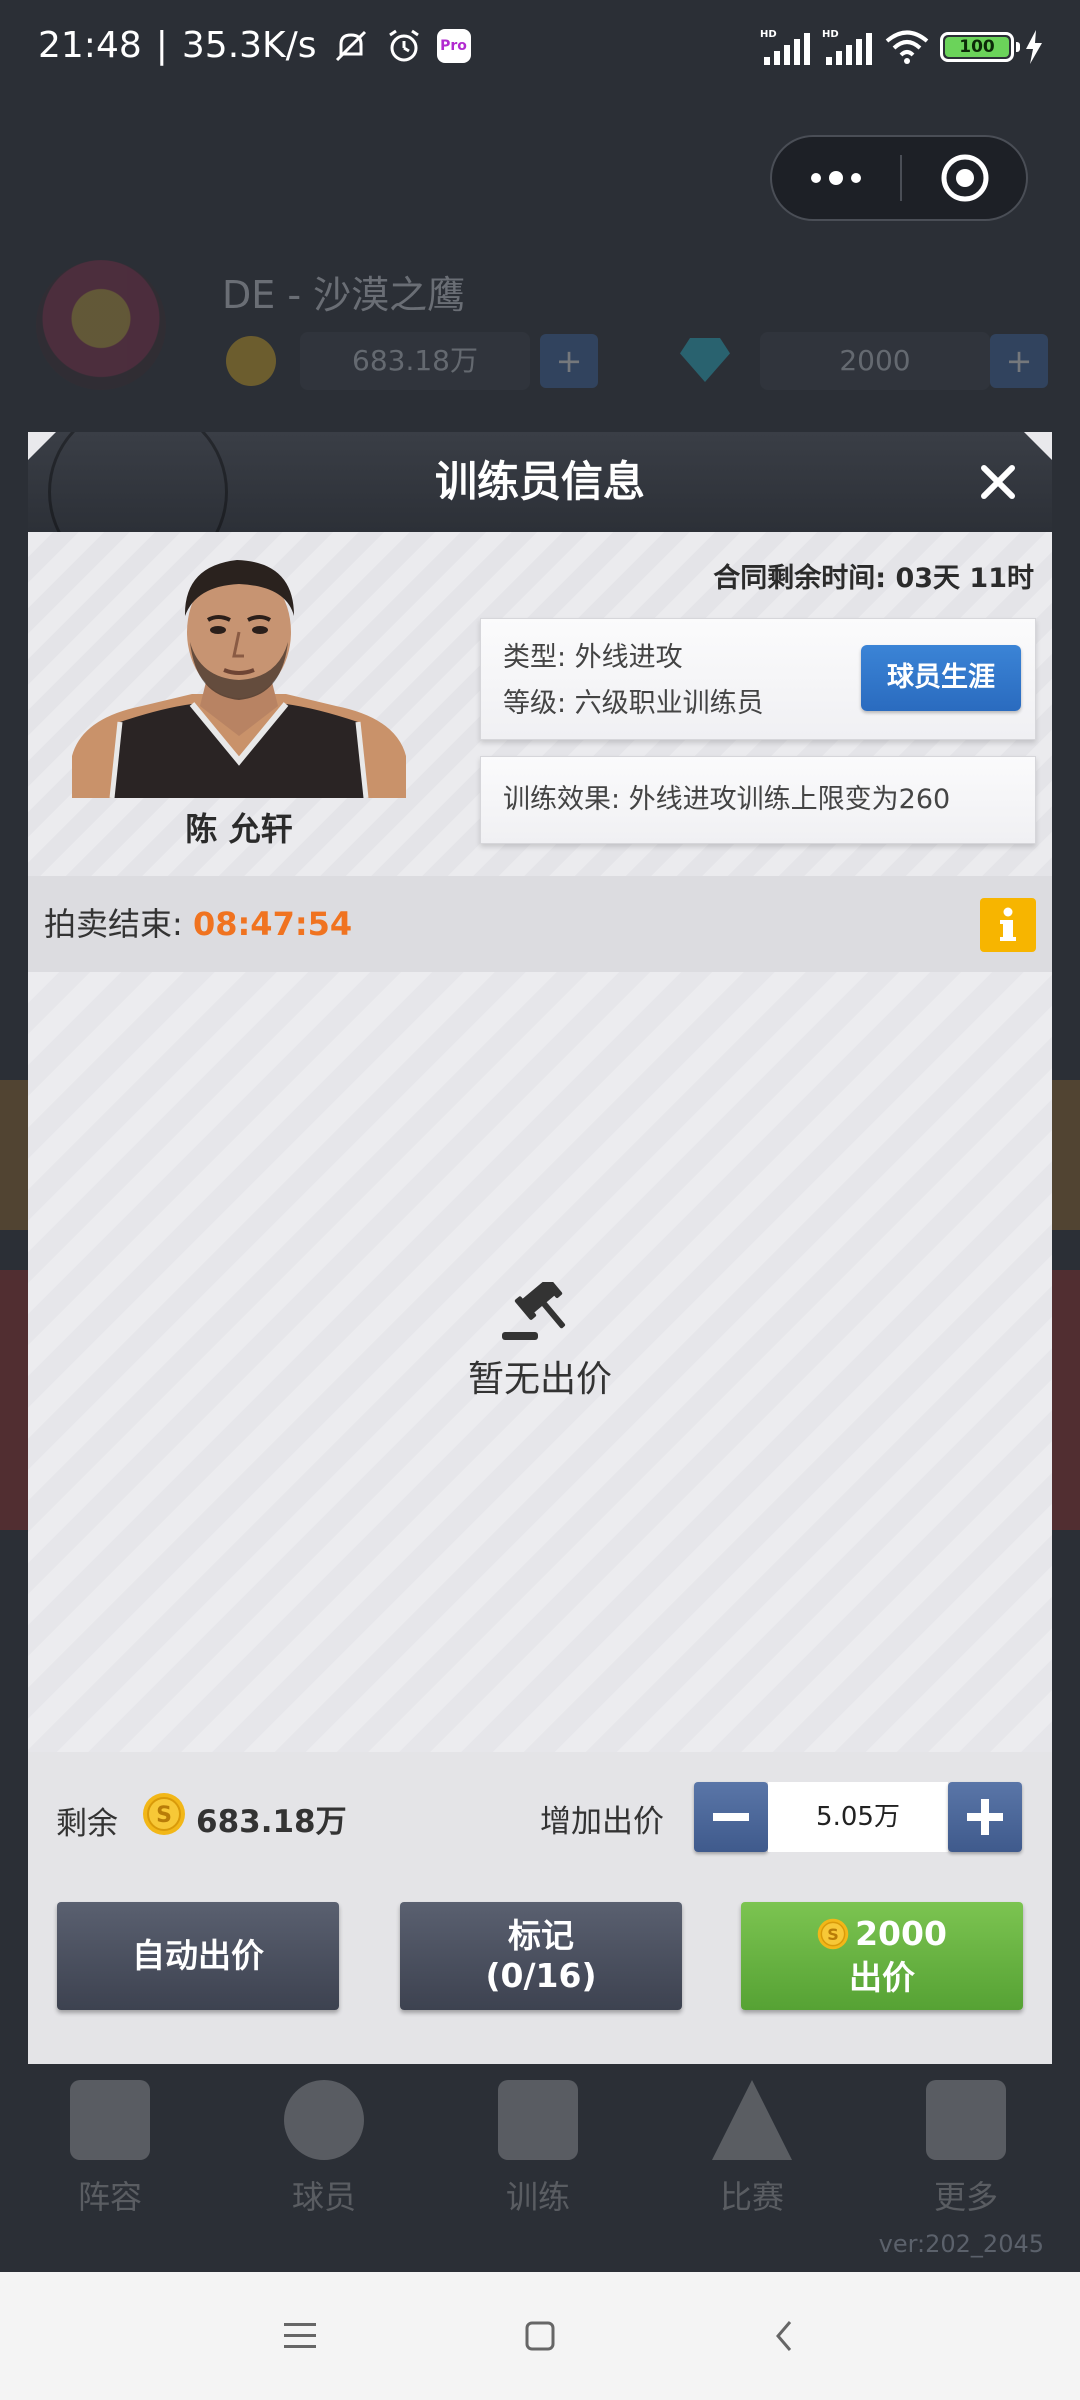 Image resolution: width=1080 pixels, height=2400 pixels. I want to click on remaining-coins: 683.18万, so click(271, 1822).